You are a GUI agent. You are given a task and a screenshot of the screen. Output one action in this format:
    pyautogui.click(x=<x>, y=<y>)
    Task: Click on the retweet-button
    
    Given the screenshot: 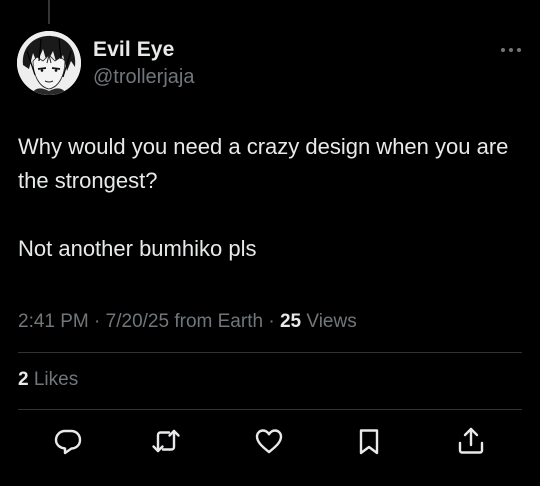 What is the action you would take?
    pyautogui.click(x=166, y=441)
    